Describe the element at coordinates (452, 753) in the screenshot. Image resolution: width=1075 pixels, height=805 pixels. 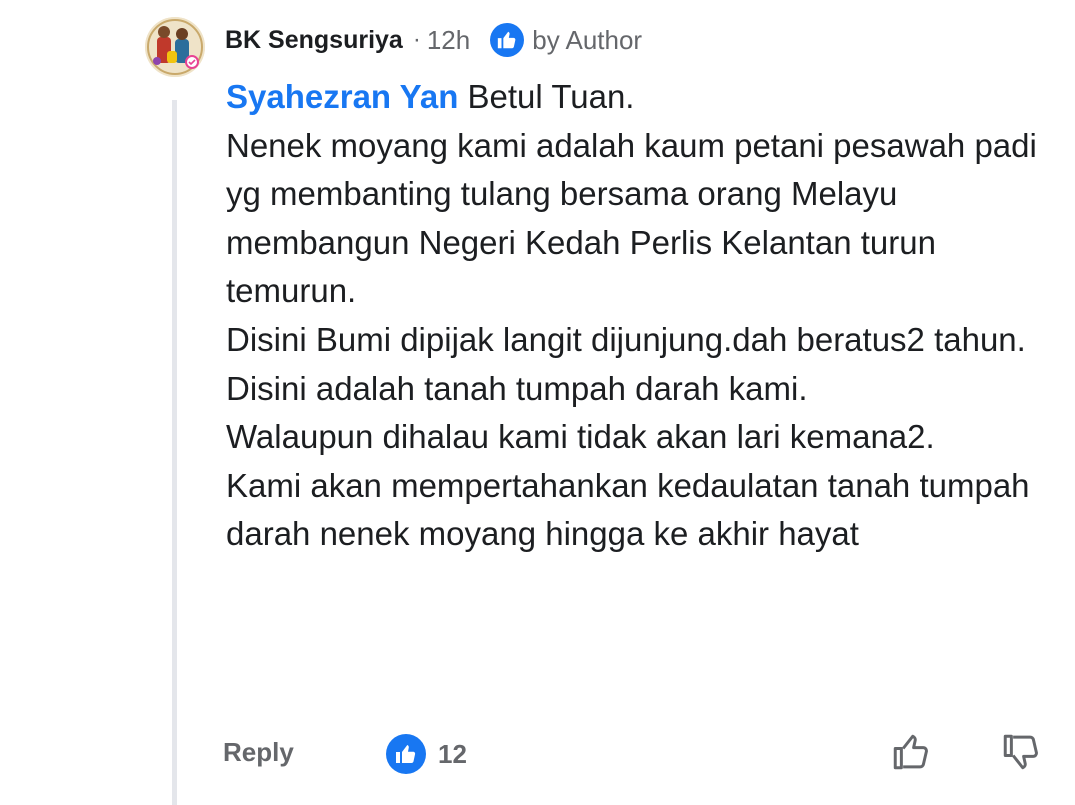
I see `reaction-count: 12` at that location.